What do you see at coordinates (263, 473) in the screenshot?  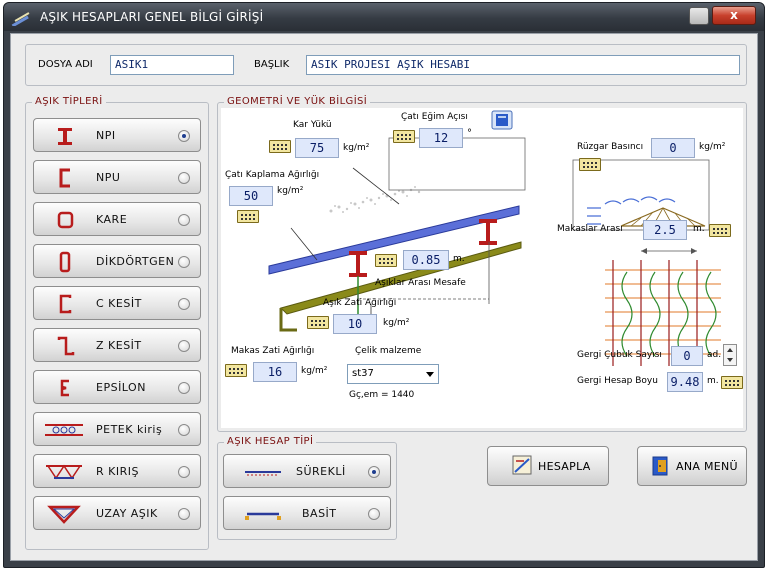 I see `continuous-beam-icon` at bounding box center [263, 473].